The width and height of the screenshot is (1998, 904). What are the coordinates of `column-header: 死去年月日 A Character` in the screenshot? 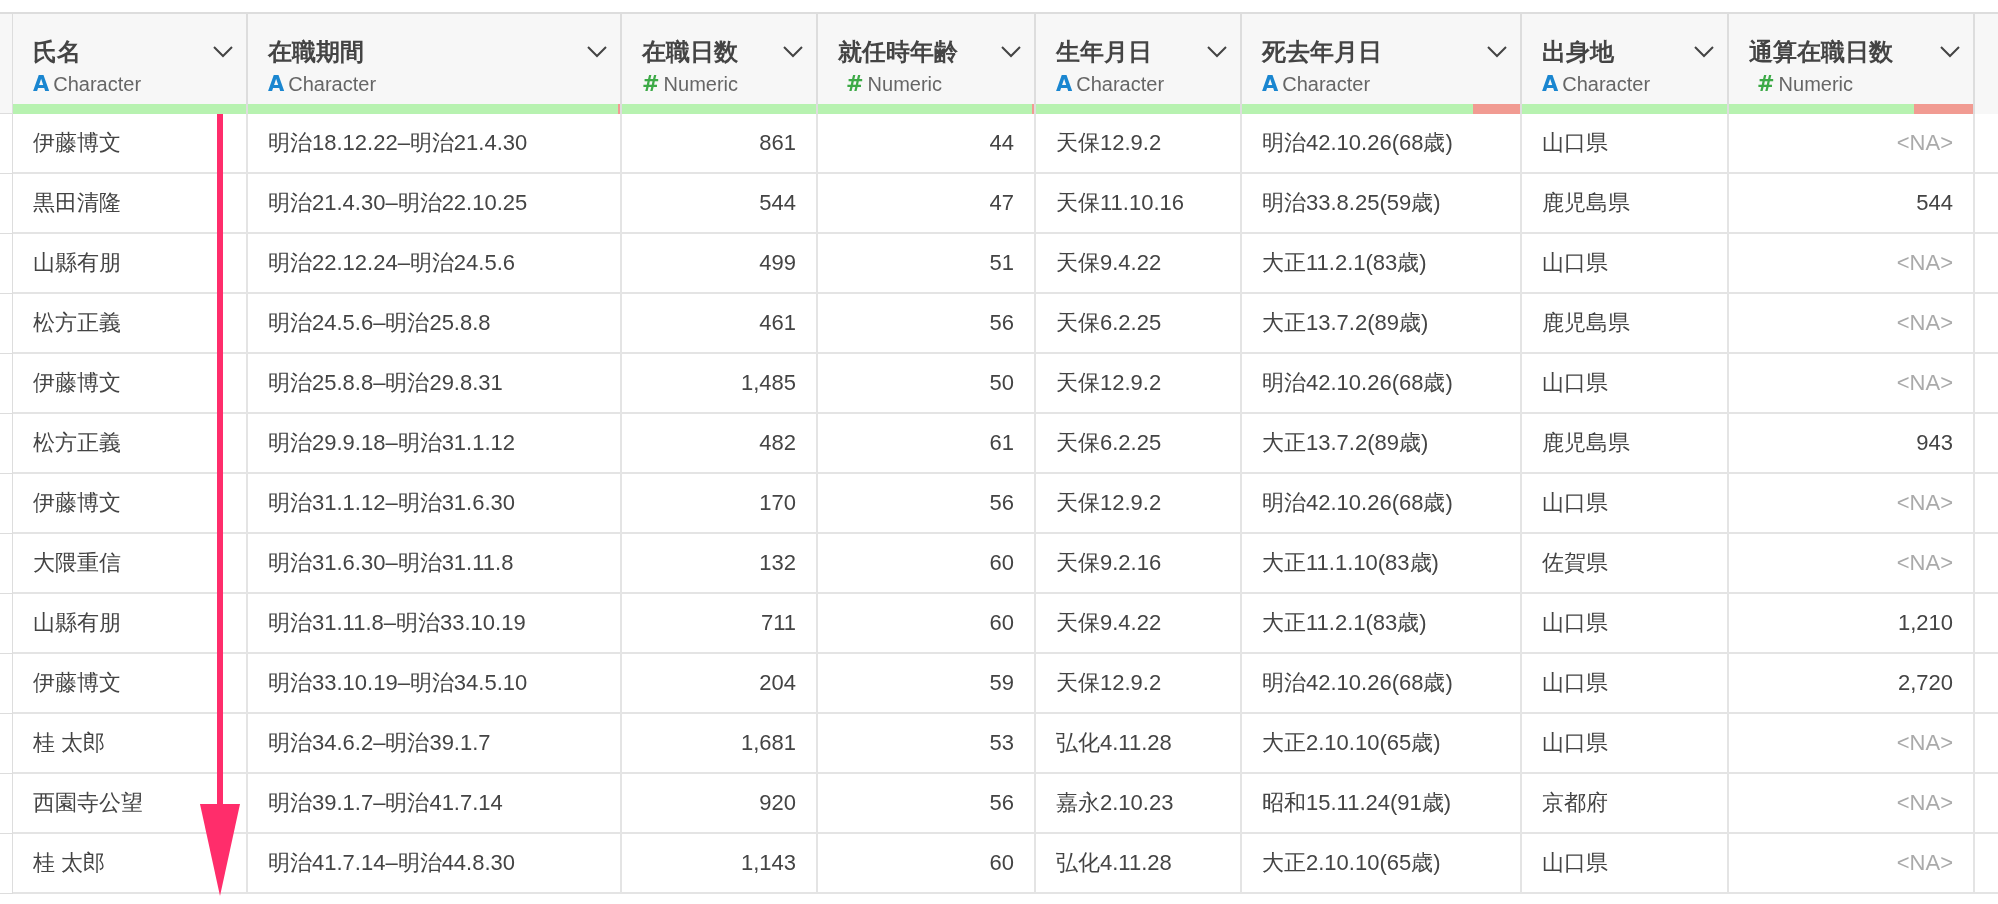 It's located at (1382, 64).